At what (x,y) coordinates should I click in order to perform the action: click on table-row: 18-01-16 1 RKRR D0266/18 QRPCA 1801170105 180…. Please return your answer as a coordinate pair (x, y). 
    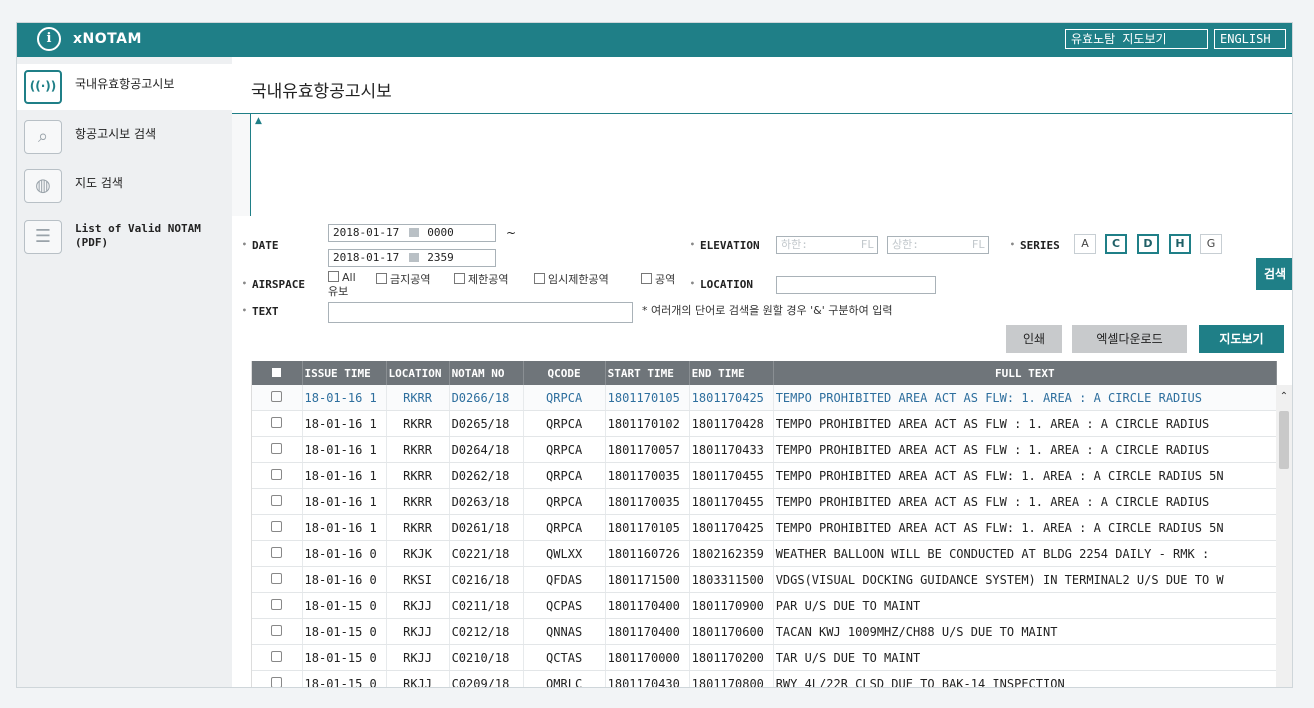
    Looking at the image, I should click on (764, 398).